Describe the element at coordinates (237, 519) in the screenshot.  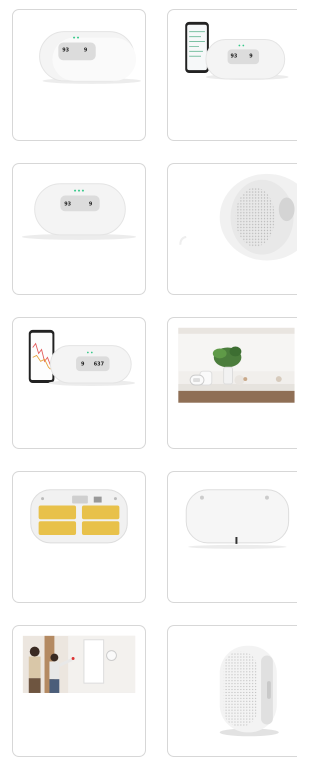
I see `device-back-mount-image` at that location.